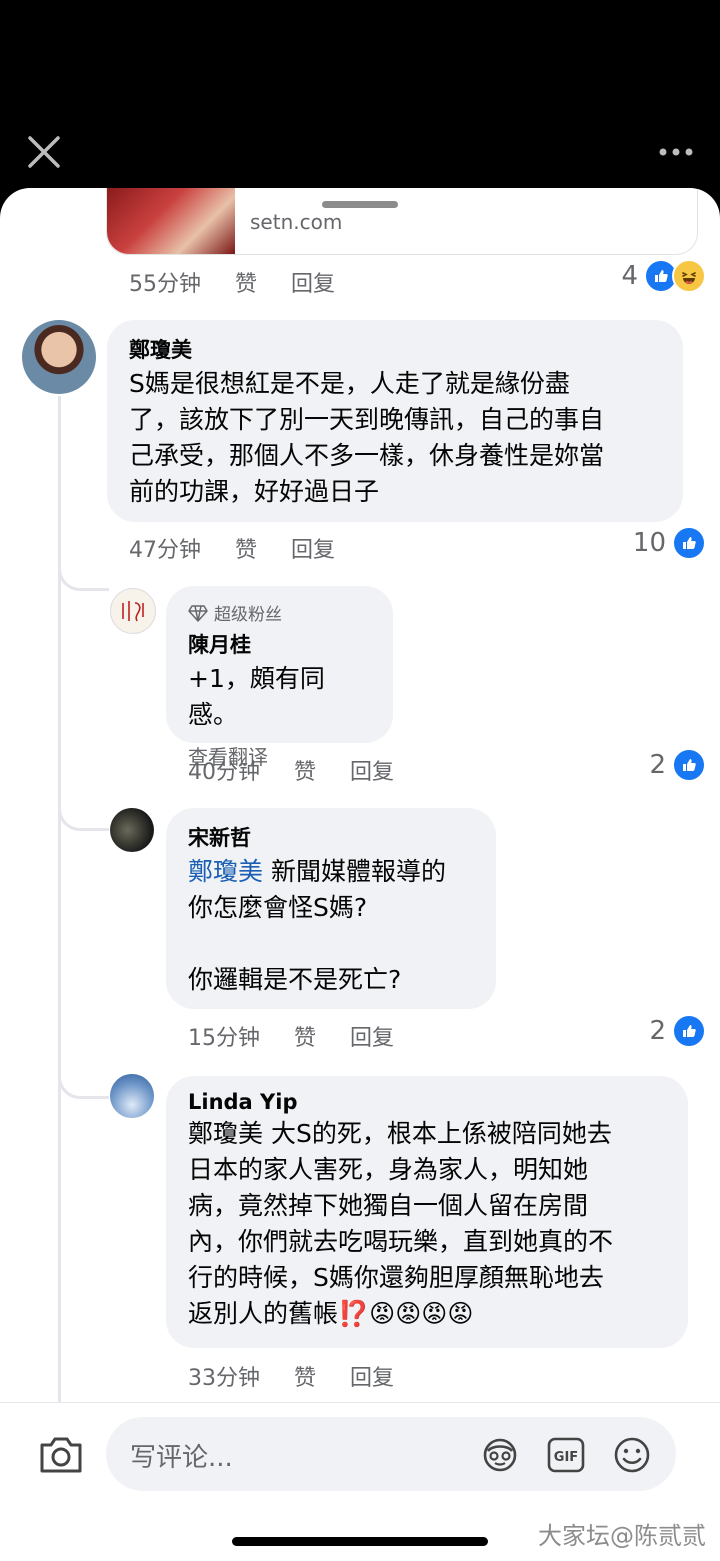 The width and height of the screenshot is (720, 1561). What do you see at coordinates (622, 1536) in the screenshot?
I see `watermark: 大家坛@陈贰贰` at bounding box center [622, 1536].